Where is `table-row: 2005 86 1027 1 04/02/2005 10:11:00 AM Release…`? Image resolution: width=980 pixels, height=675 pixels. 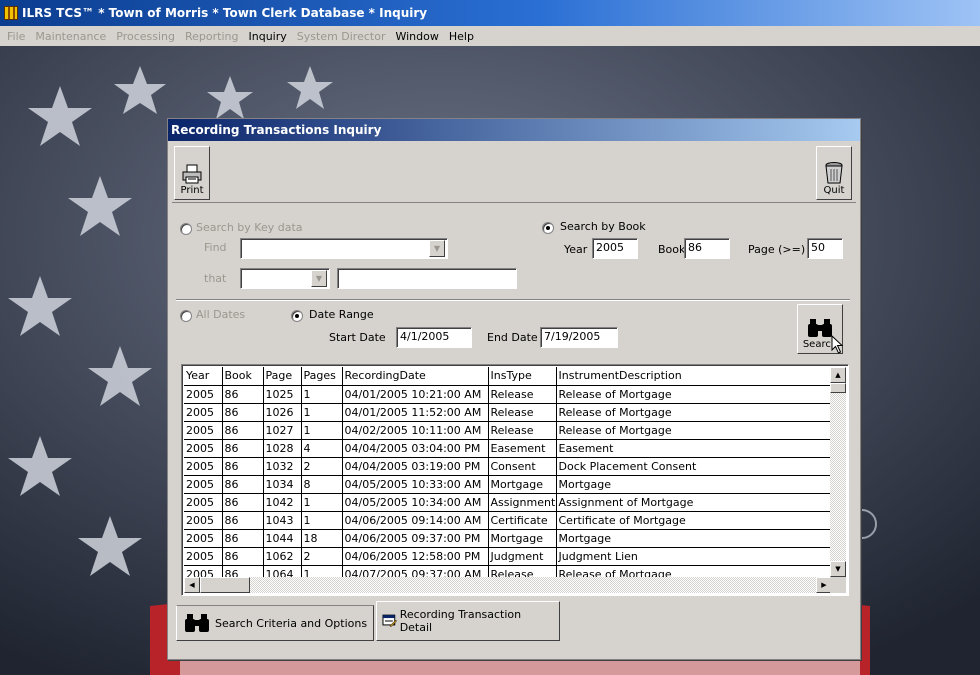 table-row: 2005 86 1027 1 04/02/2005 10:11:00 AM Release… is located at coordinates (508, 430).